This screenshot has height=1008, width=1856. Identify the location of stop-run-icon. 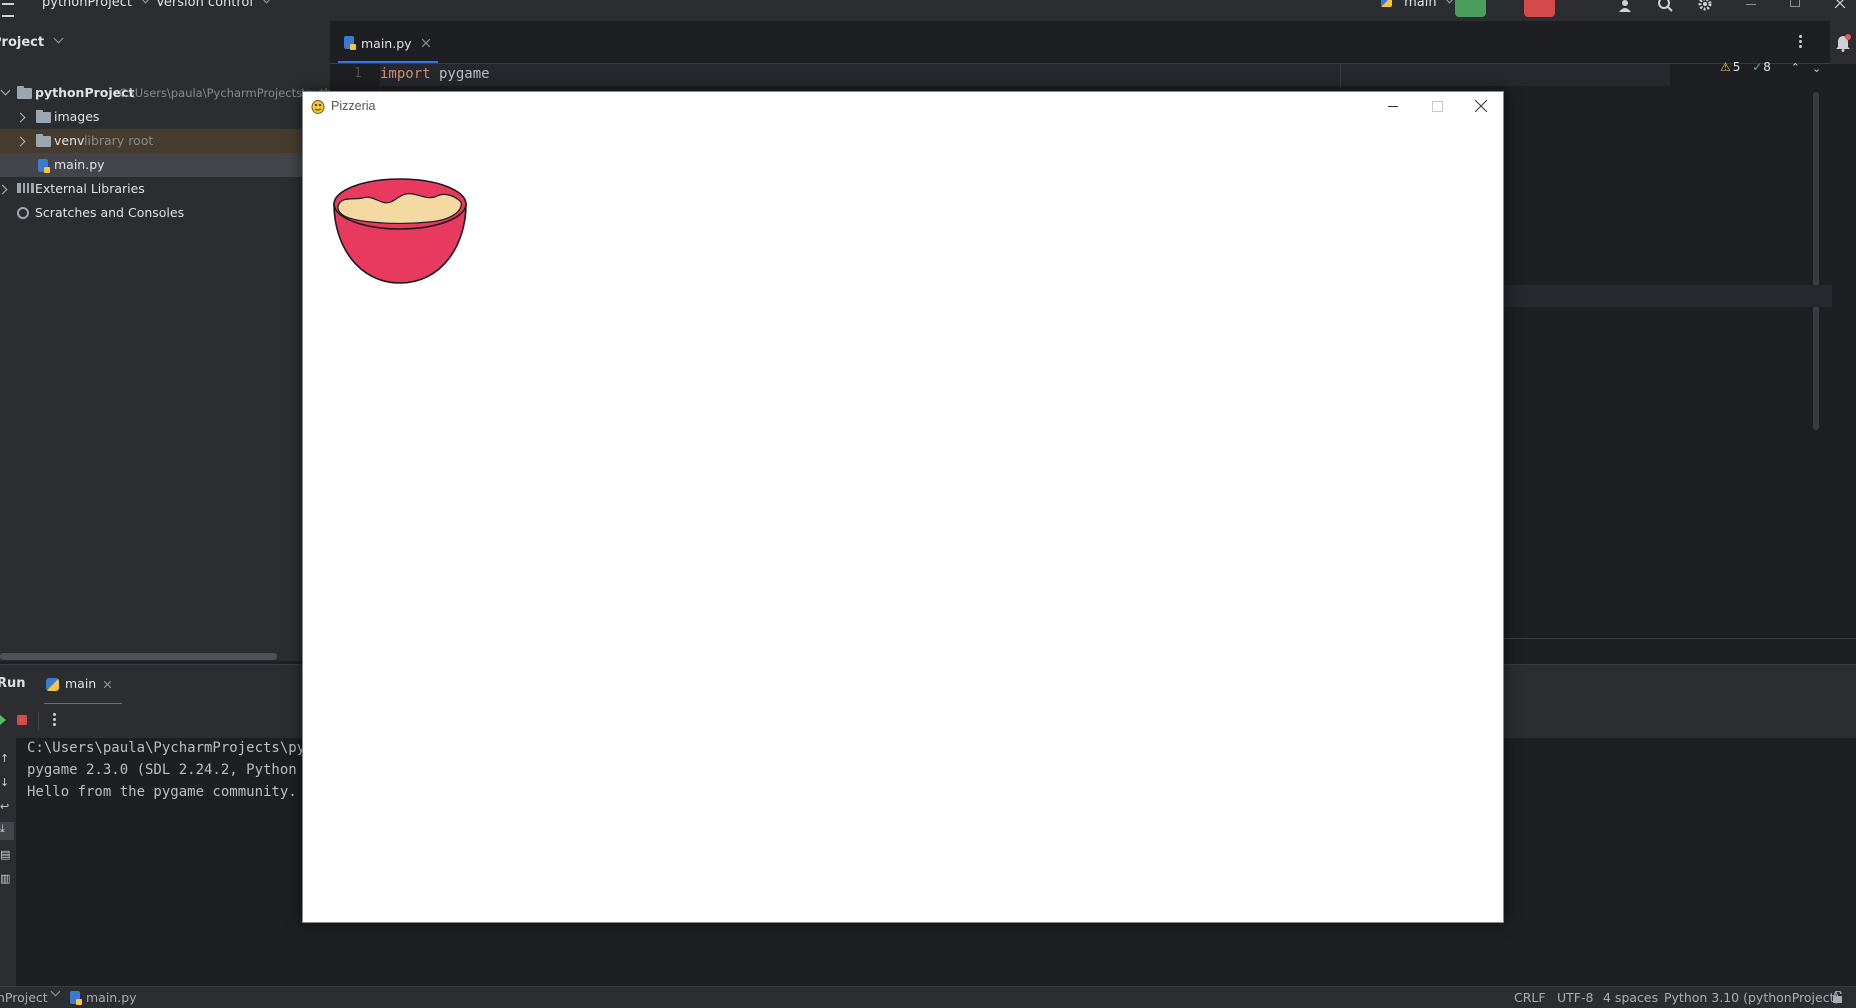
(22, 720).